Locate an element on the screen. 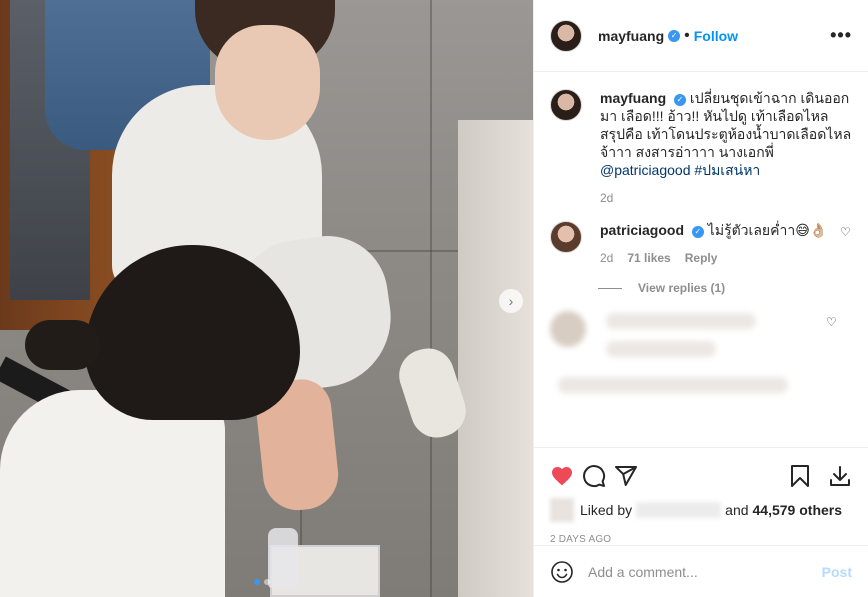  carousel-next-button: › is located at coordinates (511, 301).